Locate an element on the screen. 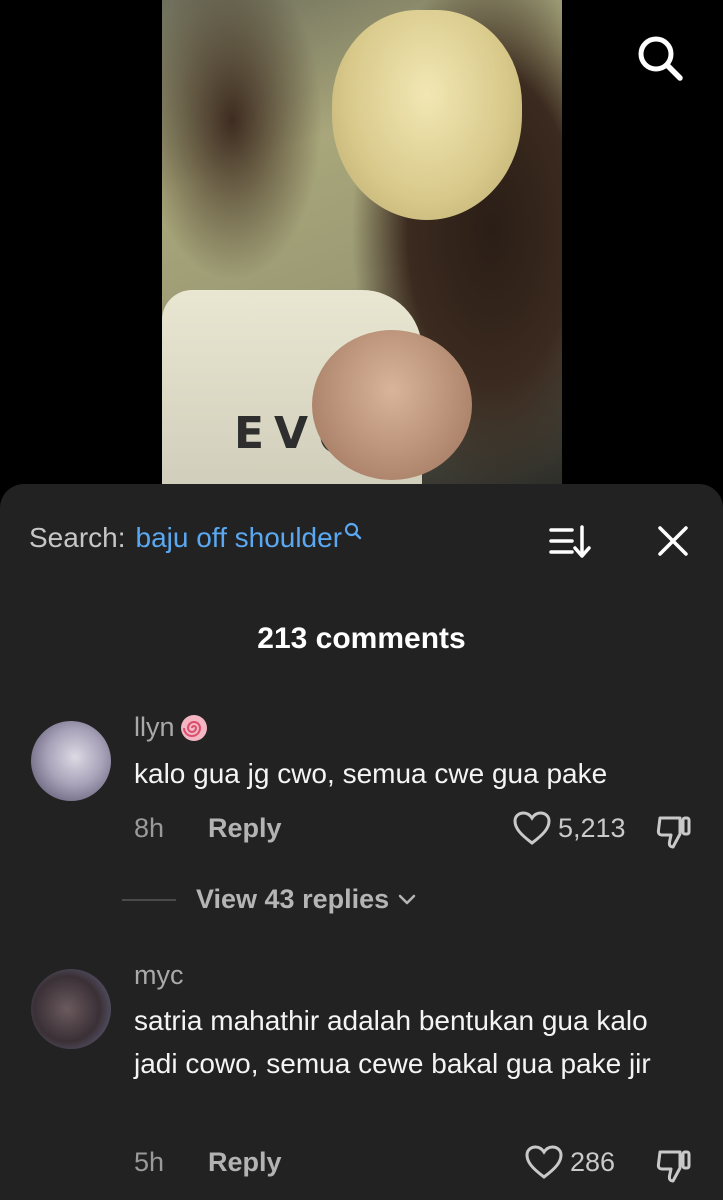 Image resolution: width=723 pixels, height=1200 pixels. view-replies-button: View 43 replies is located at coordinates (269, 899).